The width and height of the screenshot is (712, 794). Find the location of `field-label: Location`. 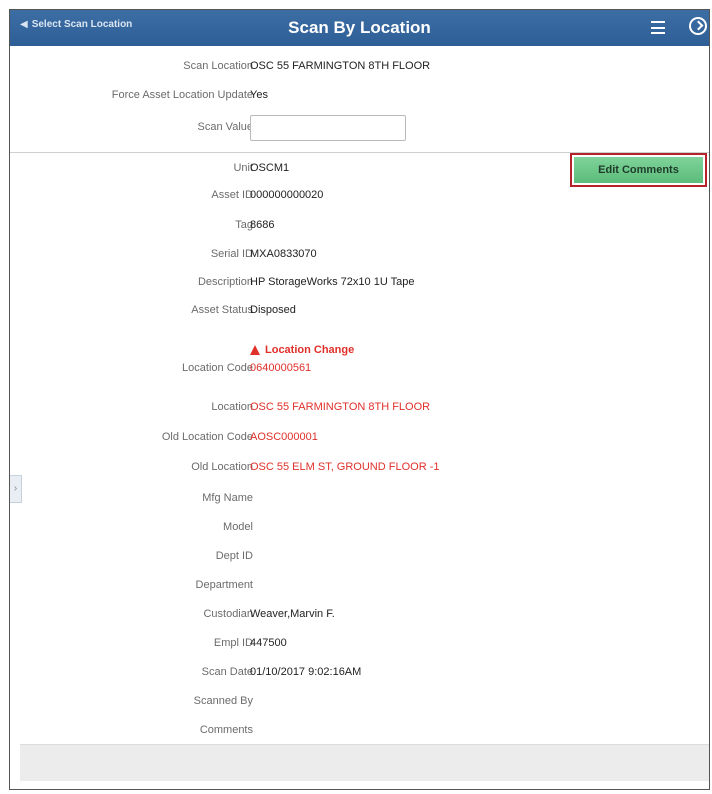

field-label: Location is located at coordinates (232, 407).